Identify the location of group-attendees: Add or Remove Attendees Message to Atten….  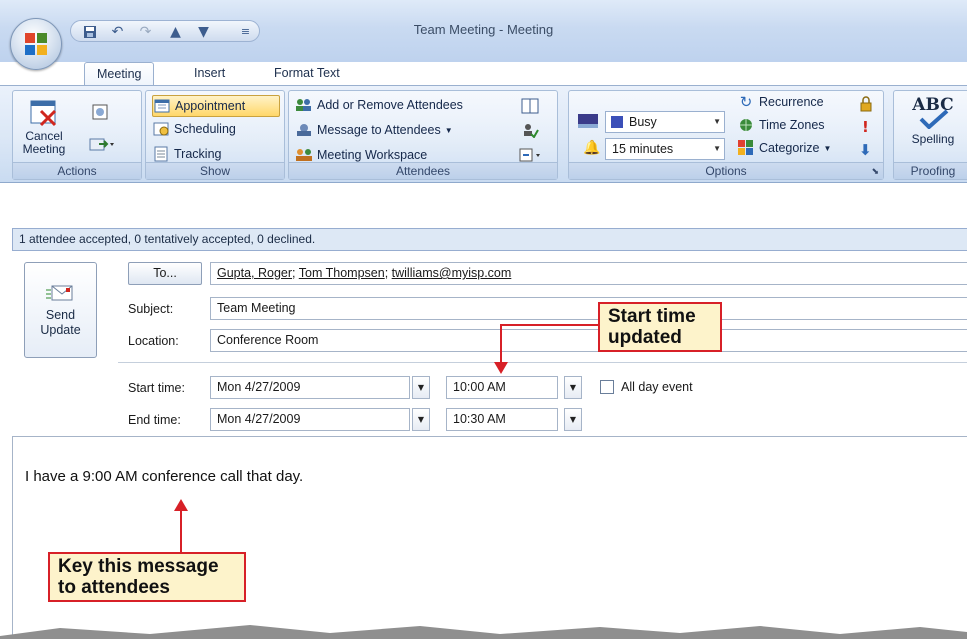
(423, 135).